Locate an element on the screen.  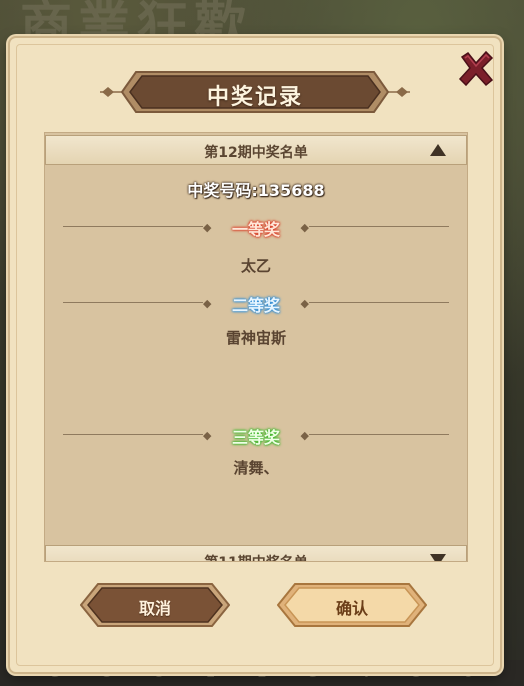
close-x-icon is located at coordinates (476, 68).